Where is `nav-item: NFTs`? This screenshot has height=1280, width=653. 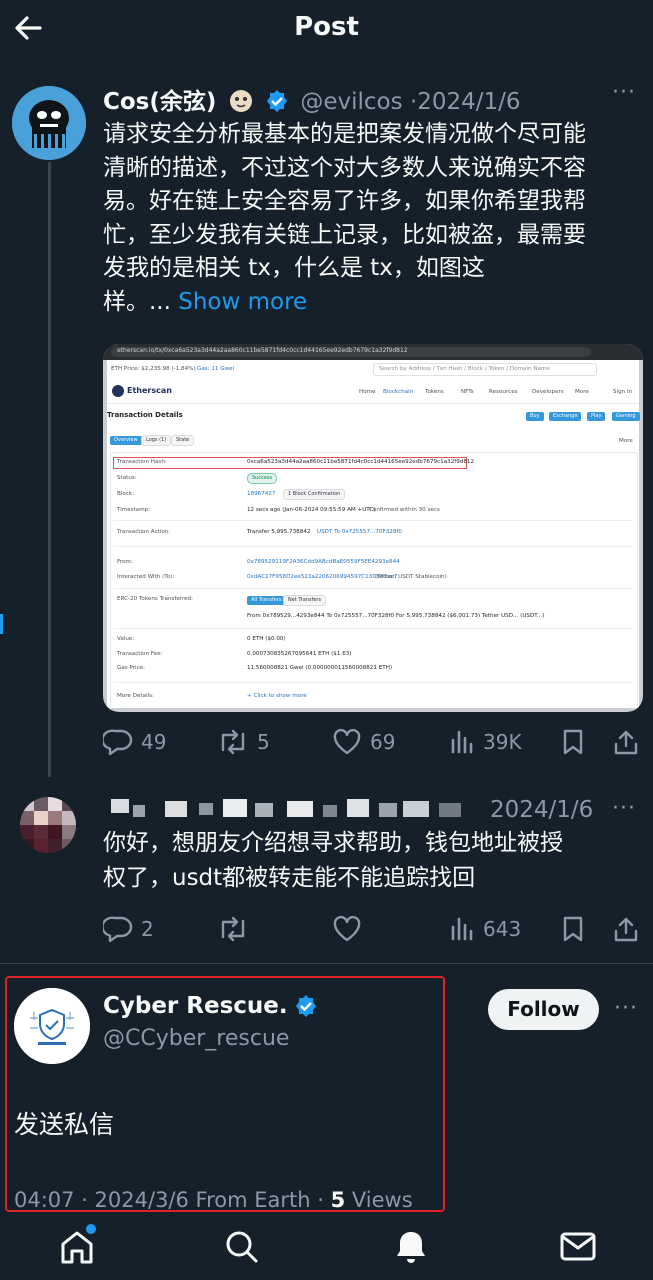 nav-item: NFTs is located at coordinates (467, 392).